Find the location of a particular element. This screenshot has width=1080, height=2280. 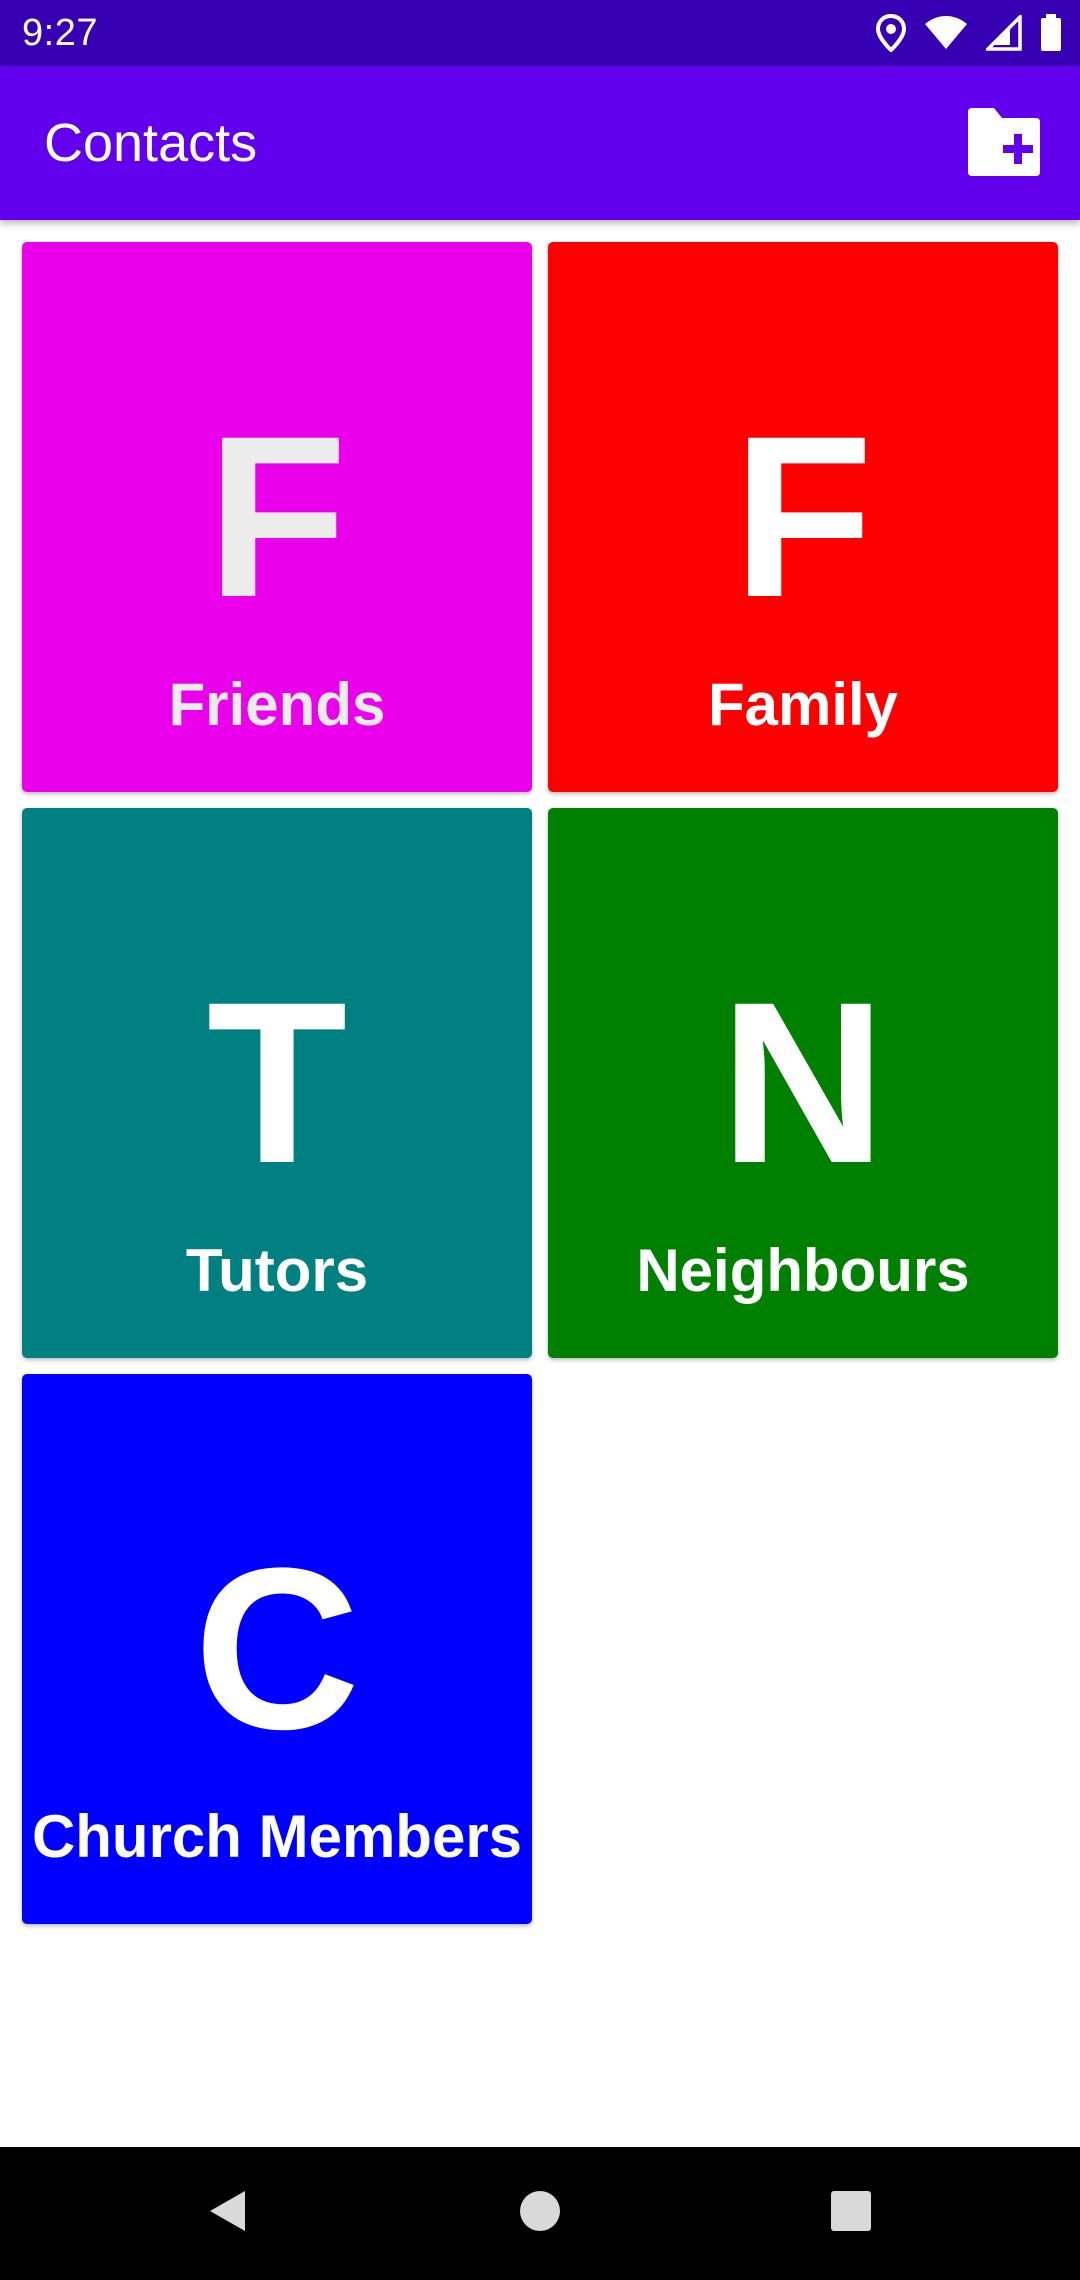

group-label: Friends is located at coordinates (277, 704).